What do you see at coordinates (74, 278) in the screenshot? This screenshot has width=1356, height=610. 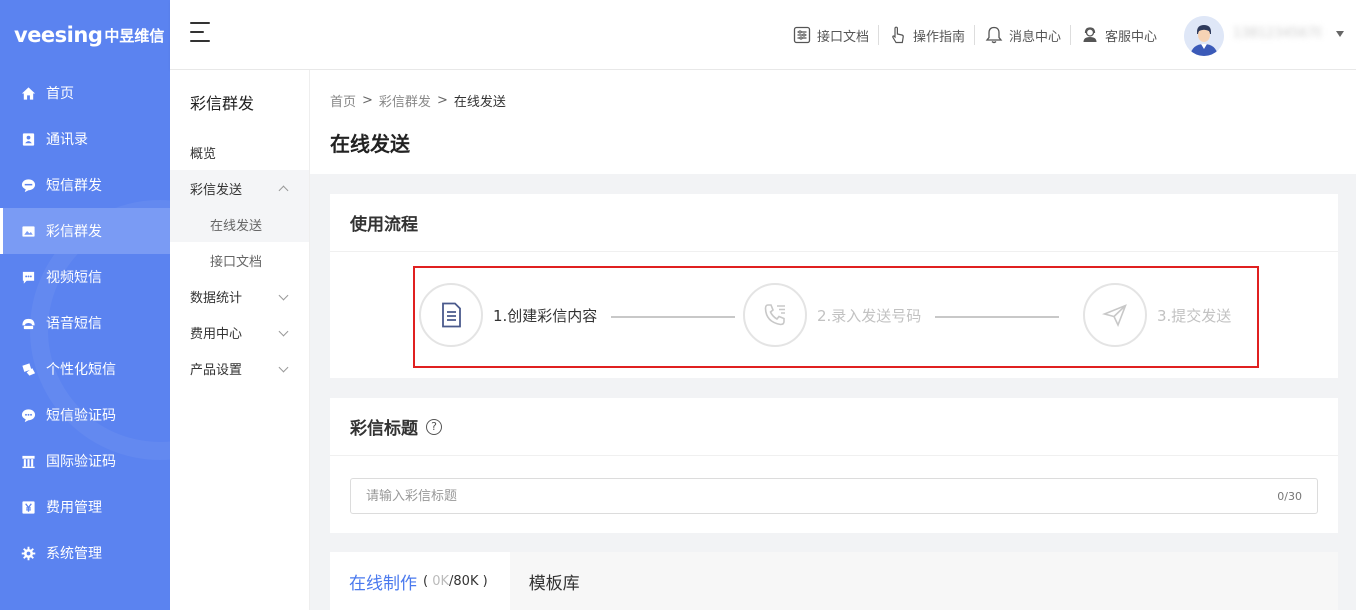 I see `sidebar-item-label: 视频短信` at bounding box center [74, 278].